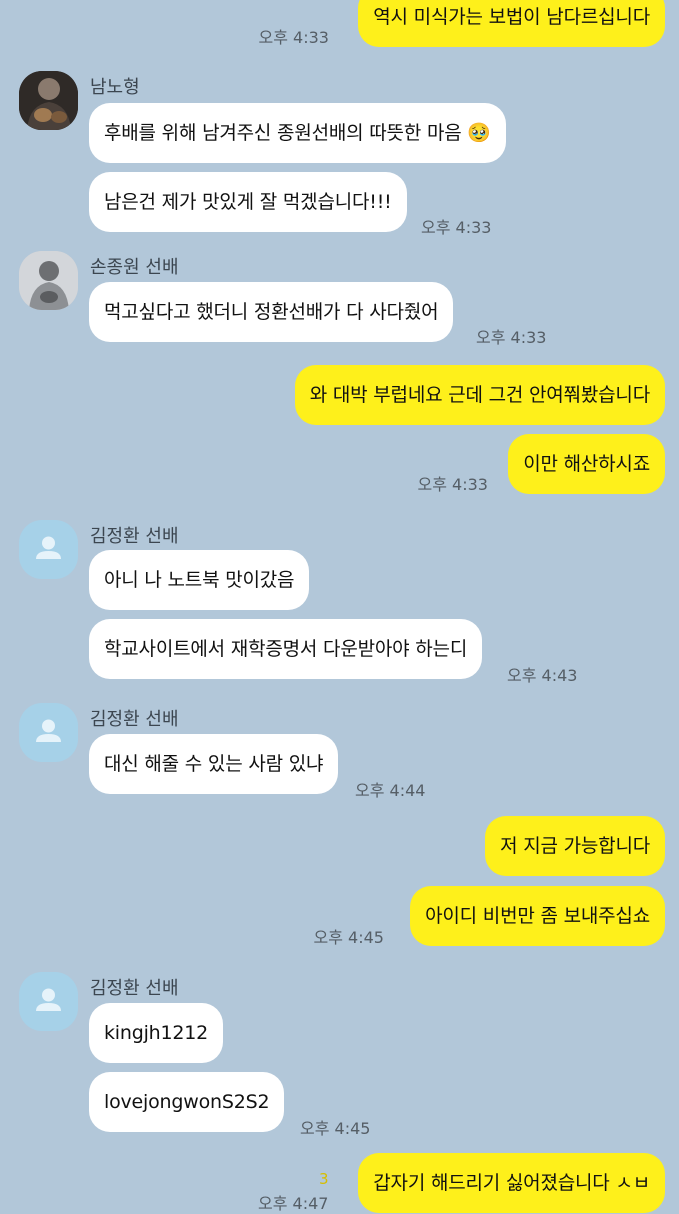 This screenshot has width=679, height=1214. What do you see at coordinates (156, 1033) in the screenshot?
I see `message-bubble: kingjh1212` at bounding box center [156, 1033].